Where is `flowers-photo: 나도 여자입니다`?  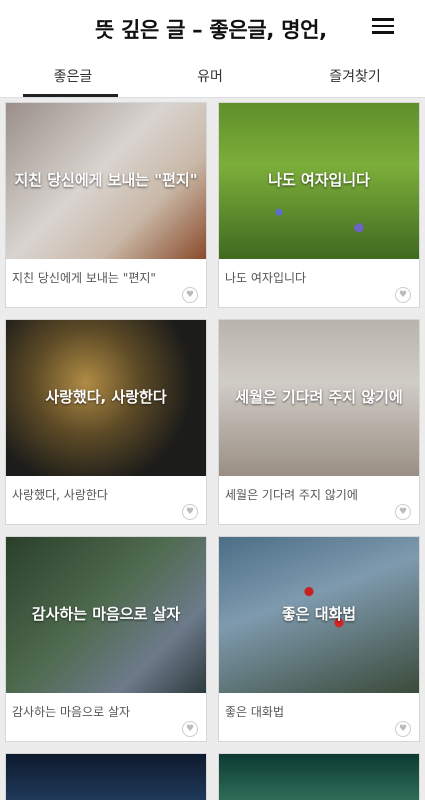
flowers-photo: 나도 여자입니다 is located at coordinates (319, 181).